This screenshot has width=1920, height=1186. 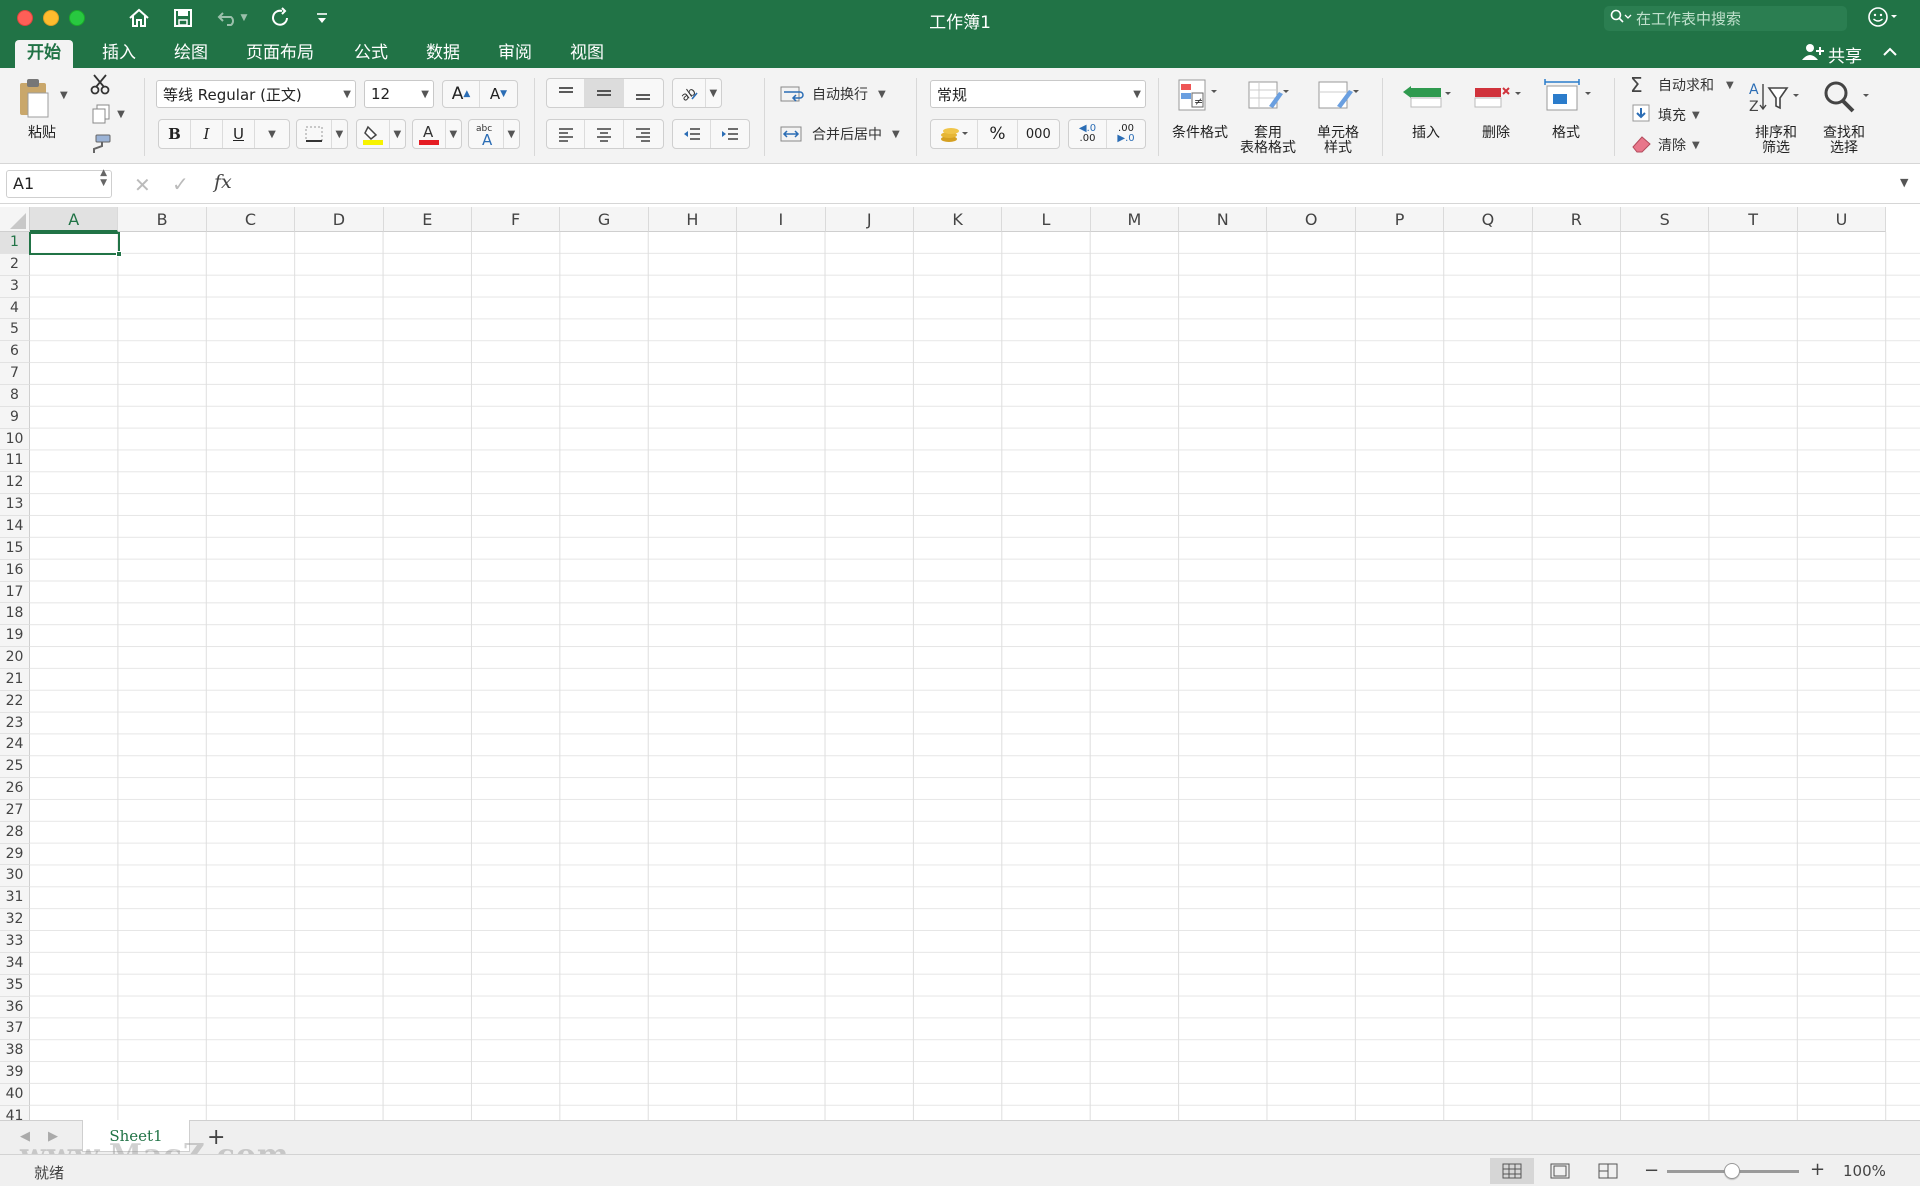 What do you see at coordinates (119, 54) in the screenshot?
I see `tab-insert: 插入` at bounding box center [119, 54].